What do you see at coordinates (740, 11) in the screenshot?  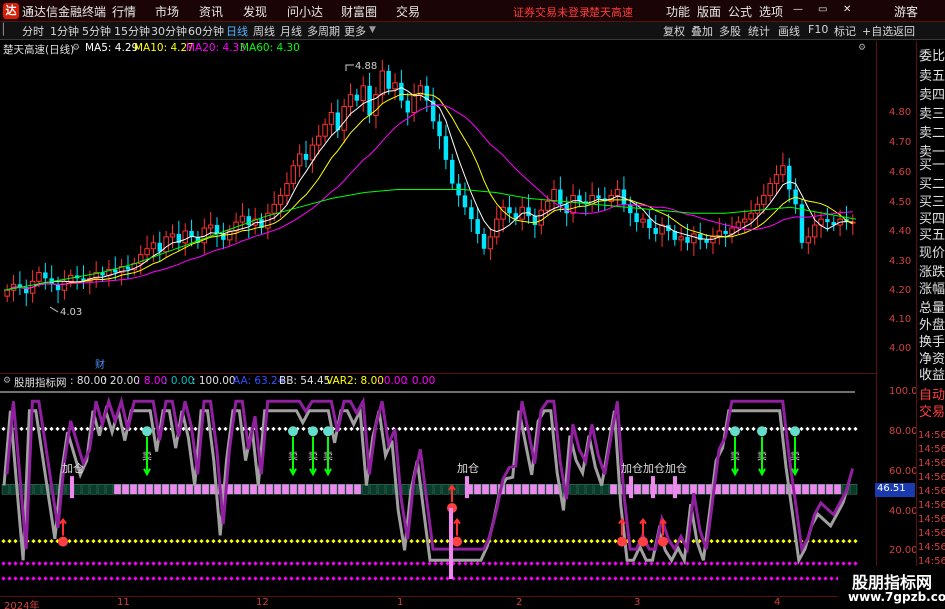 I see `menu-gongshi: 公式` at bounding box center [740, 11].